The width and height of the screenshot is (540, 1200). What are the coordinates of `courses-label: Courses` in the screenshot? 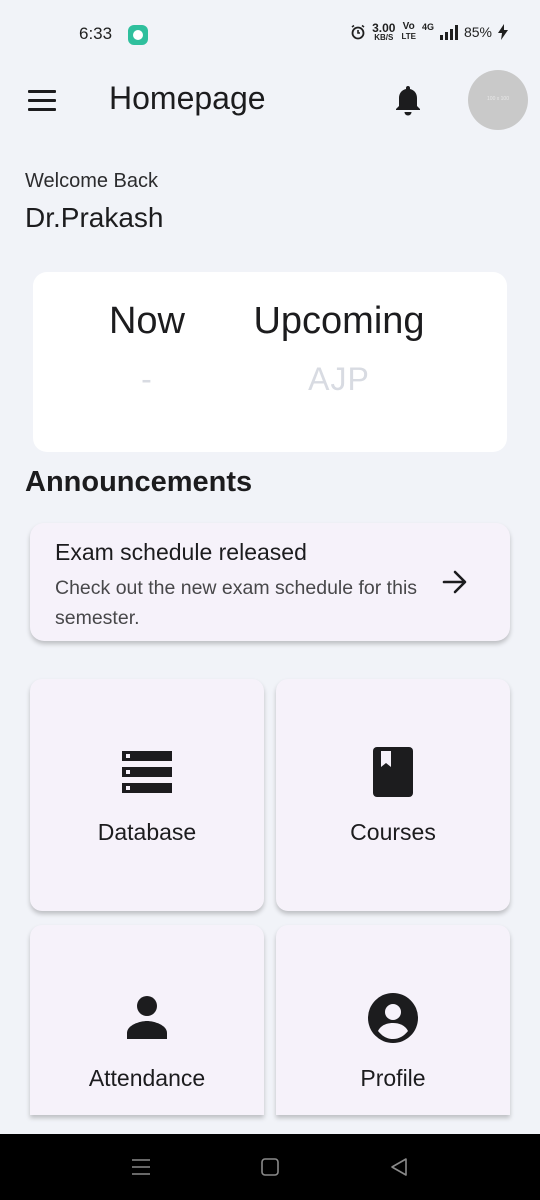 It's located at (393, 832).